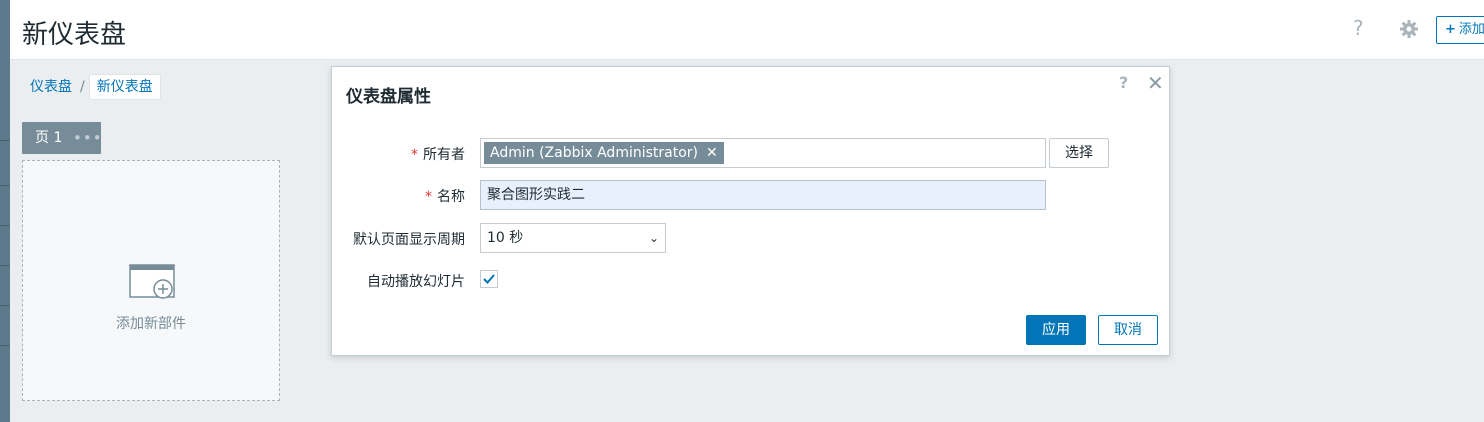 The image size is (1484, 422). What do you see at coordinates (594, 153) in the screenshot?
I see `owner-chip-text: Admin (Zabbix Administrator)` at bounding box center [594, 153].